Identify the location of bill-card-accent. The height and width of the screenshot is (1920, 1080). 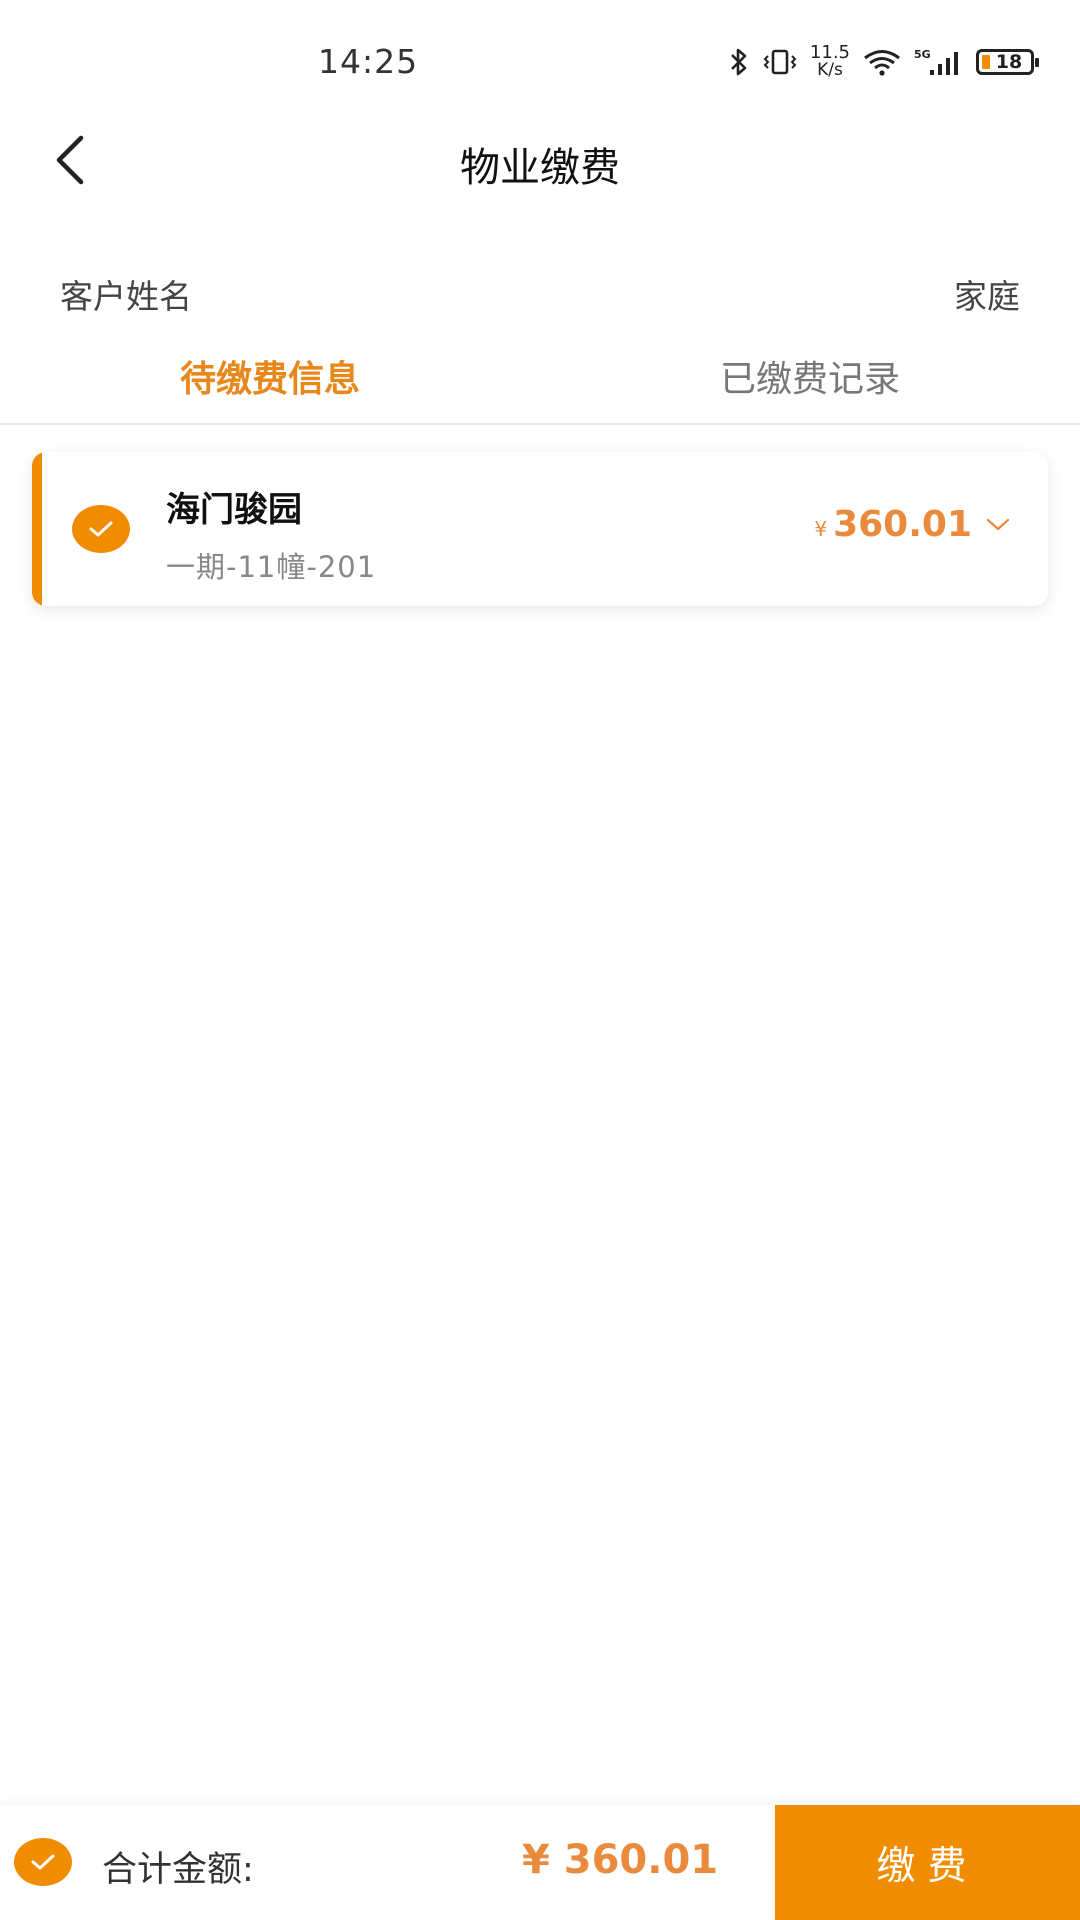
(37, 529).